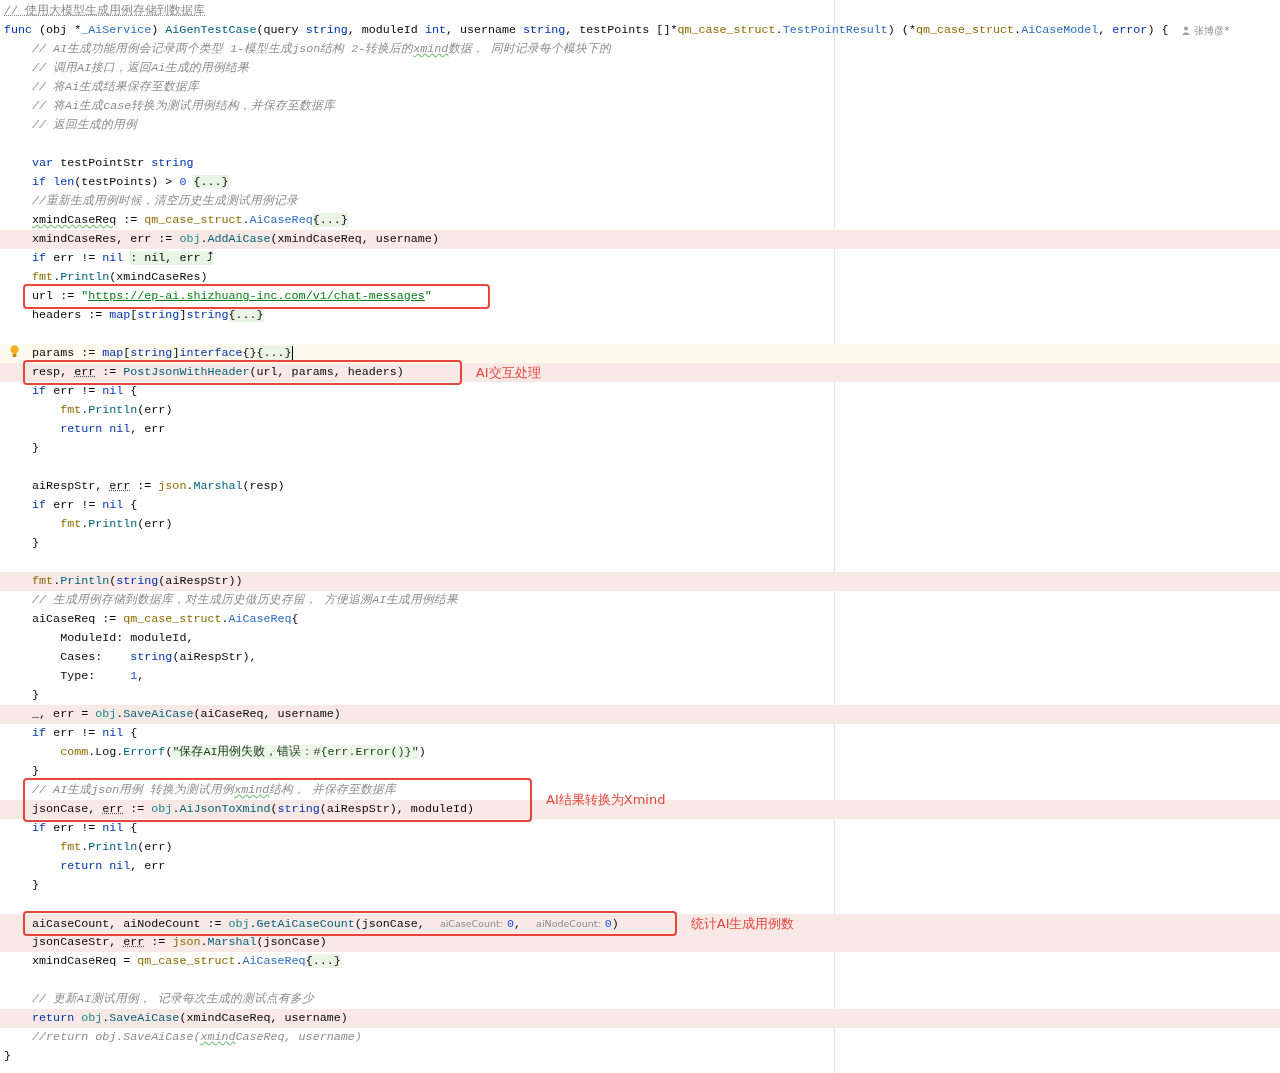 The height and width of the screenshot is (1073, 1280). I want to click on code-line: // 生成用例存储到数据库，对生成历史做历史存留， 方便追溯AI生成用例结果, so click(245, 600).